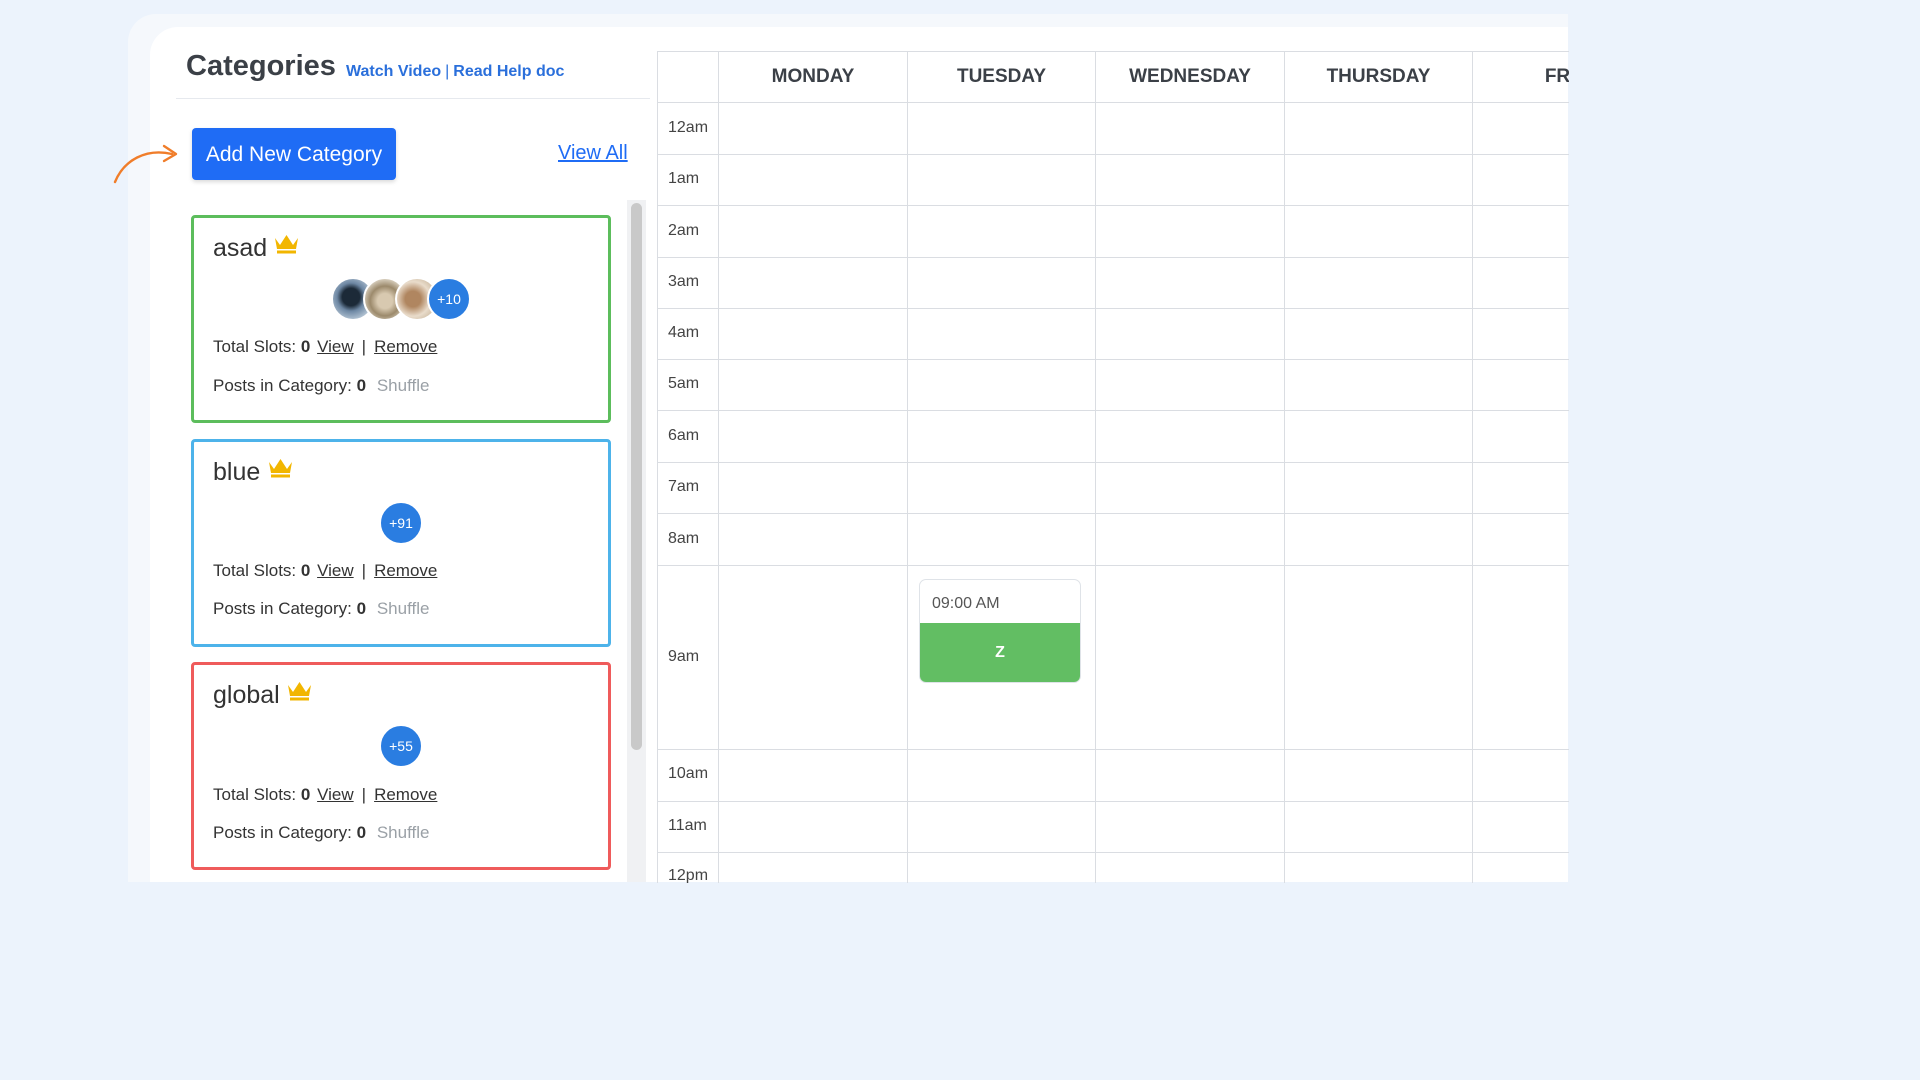  What do you see at coordinates (593, 153) in the screenshot?
I see `view-all-link: View All` at bounding box center [593, 153].